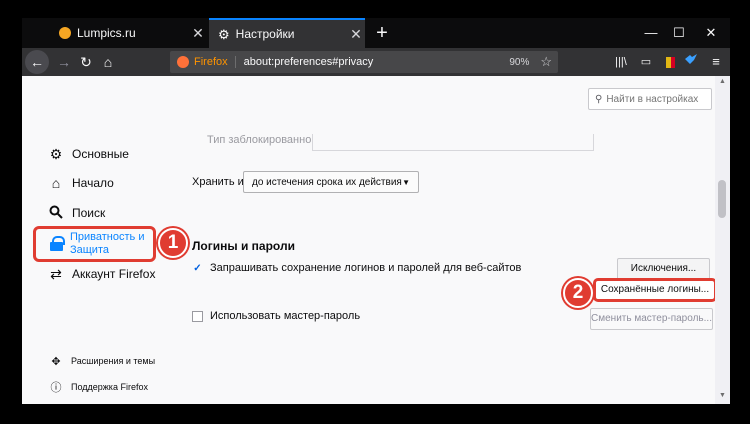 The image size is (750, 424). I want to click on sidebar-link-label: Расширения и темы, so click(113, 361).